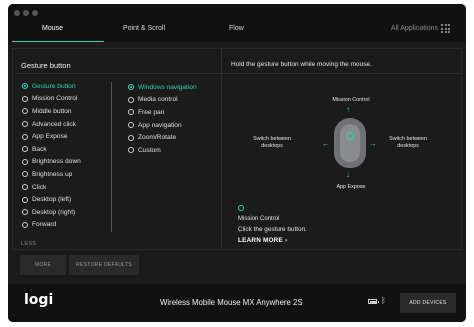  I want to click on button-panel-title: Gesture button, so click(46, 65).